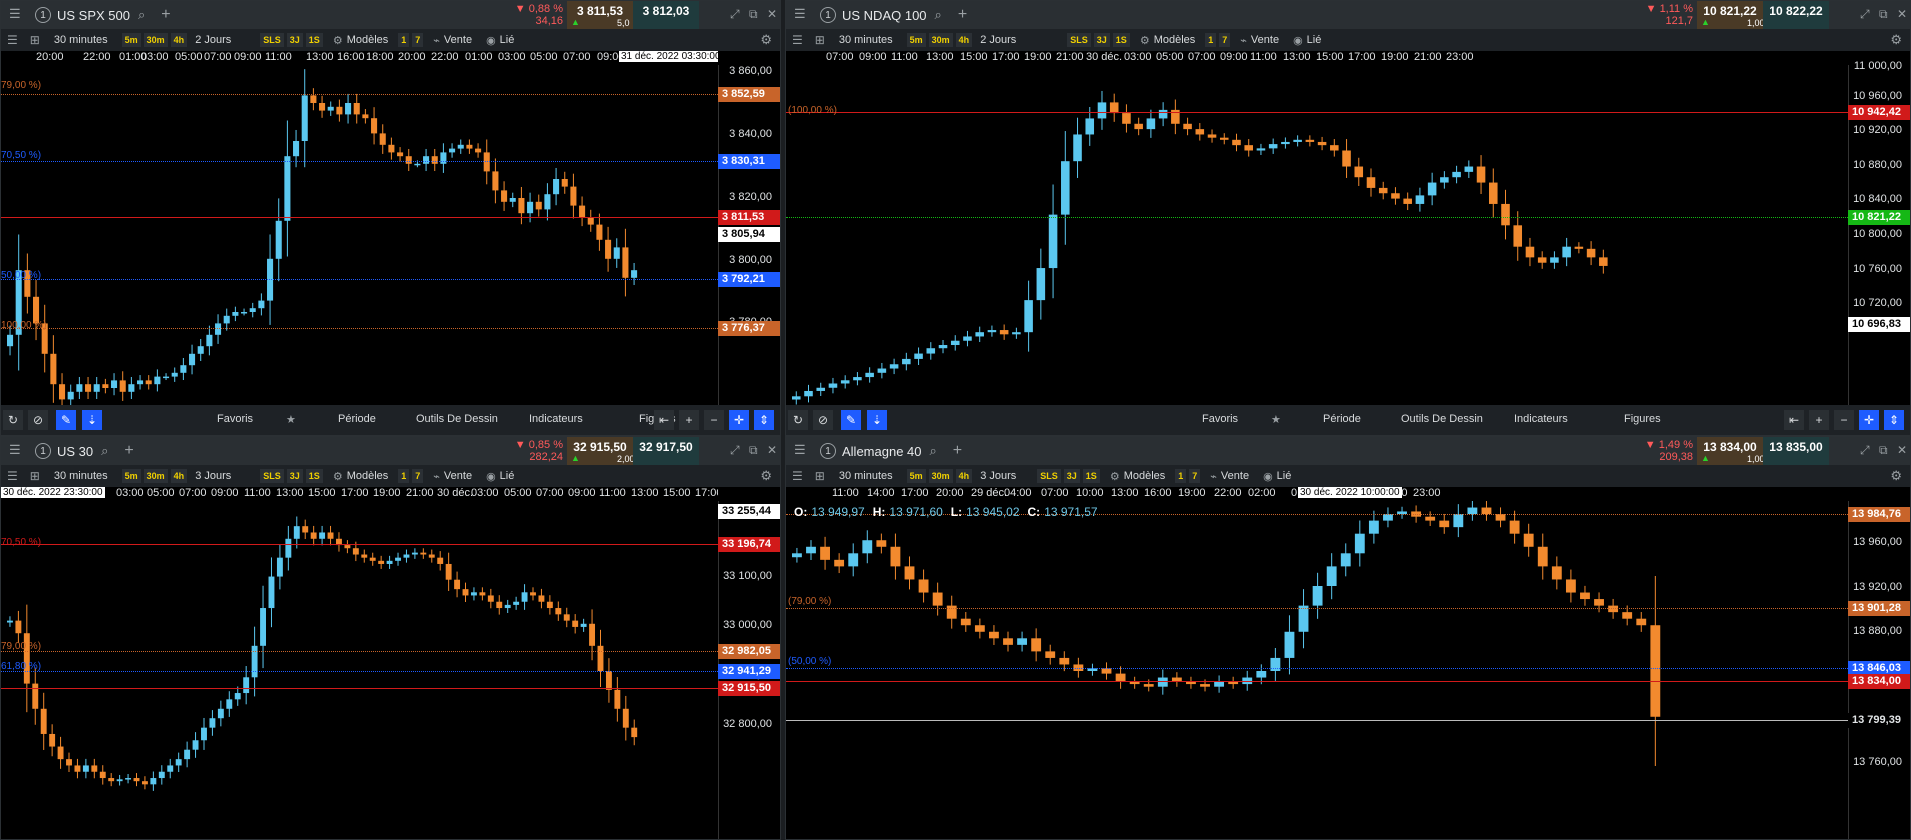 The image size is (1911, 840). I want to click on add-tab-icon: +, so click(128, 451).